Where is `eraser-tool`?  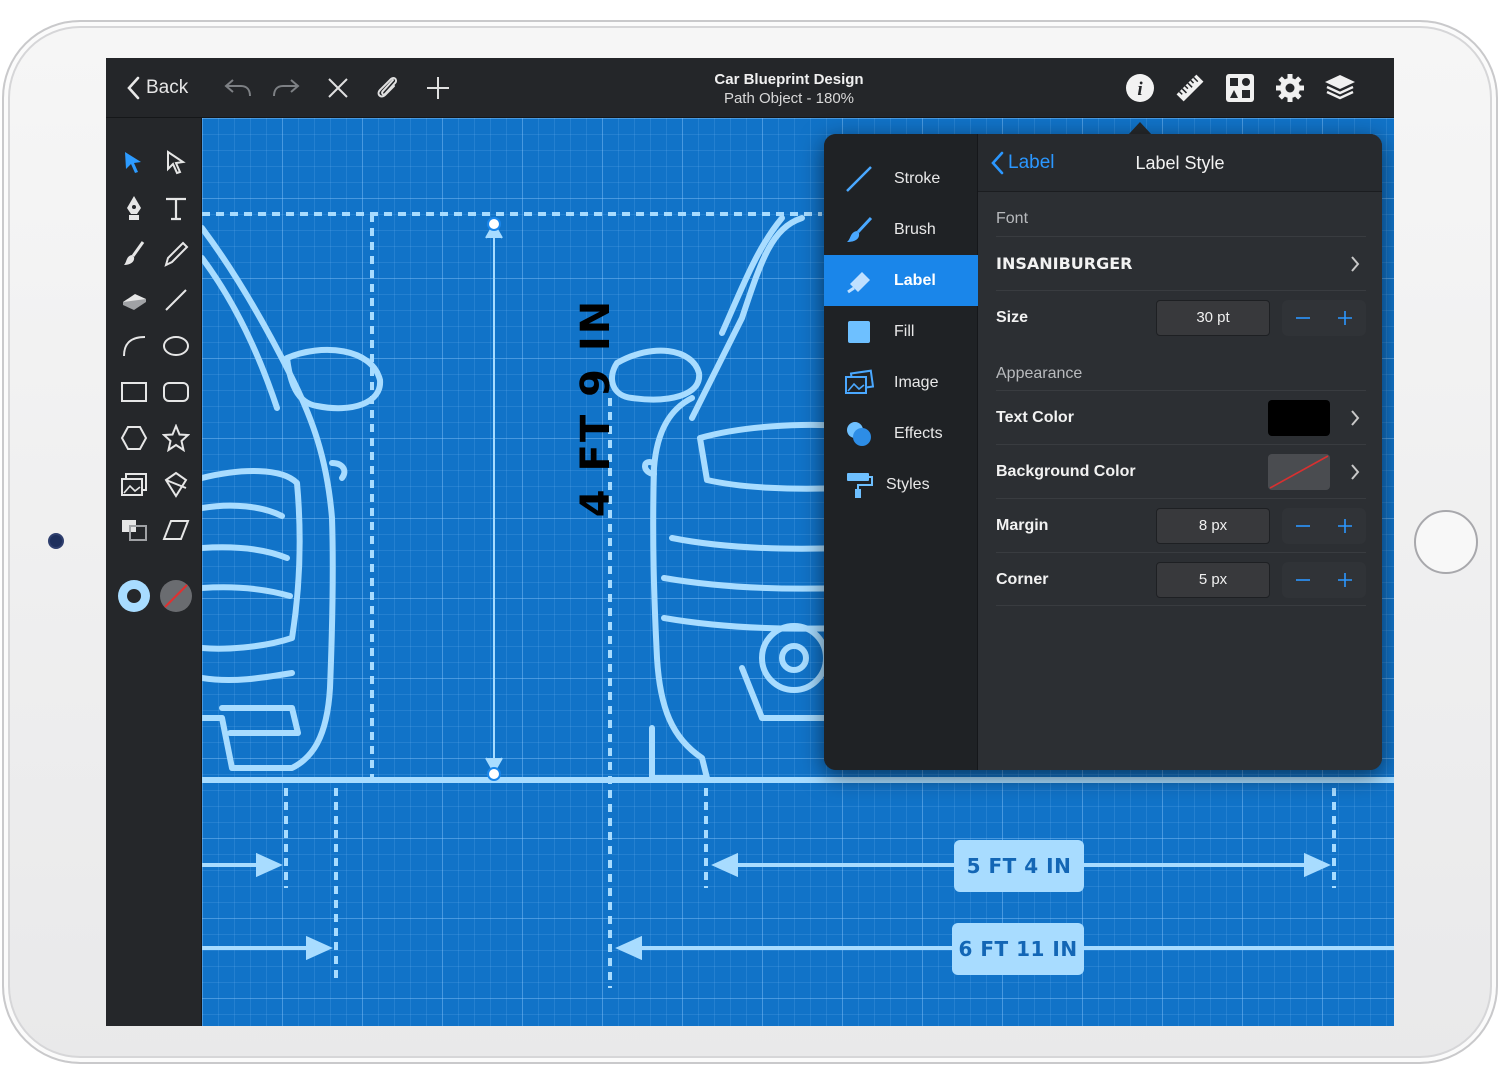
eraser-tool is located at coordinates (134, 300).